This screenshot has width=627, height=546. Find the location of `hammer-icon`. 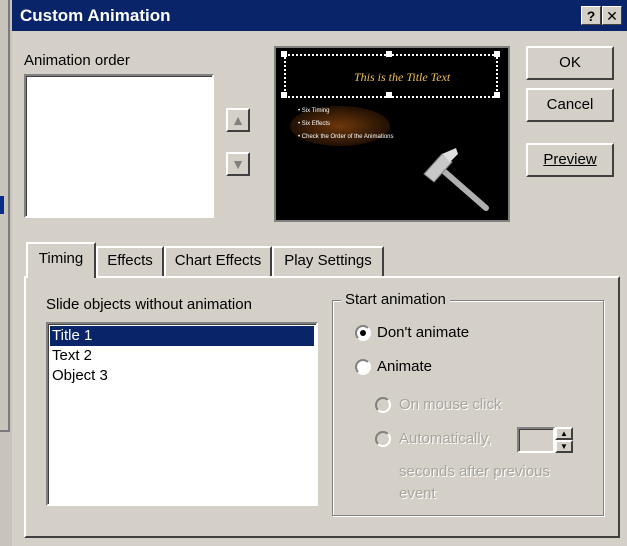

hammer-icon is located at coordinates (456, 179).